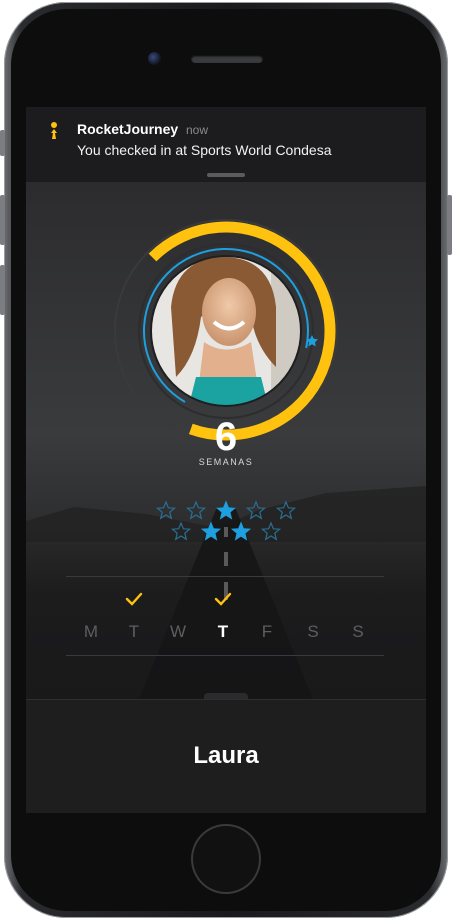 This screenshot has height=920, width=452. Describe the element at coordinates (226, 699) in the screenshot. I see `profile-panel-divider` at that location.